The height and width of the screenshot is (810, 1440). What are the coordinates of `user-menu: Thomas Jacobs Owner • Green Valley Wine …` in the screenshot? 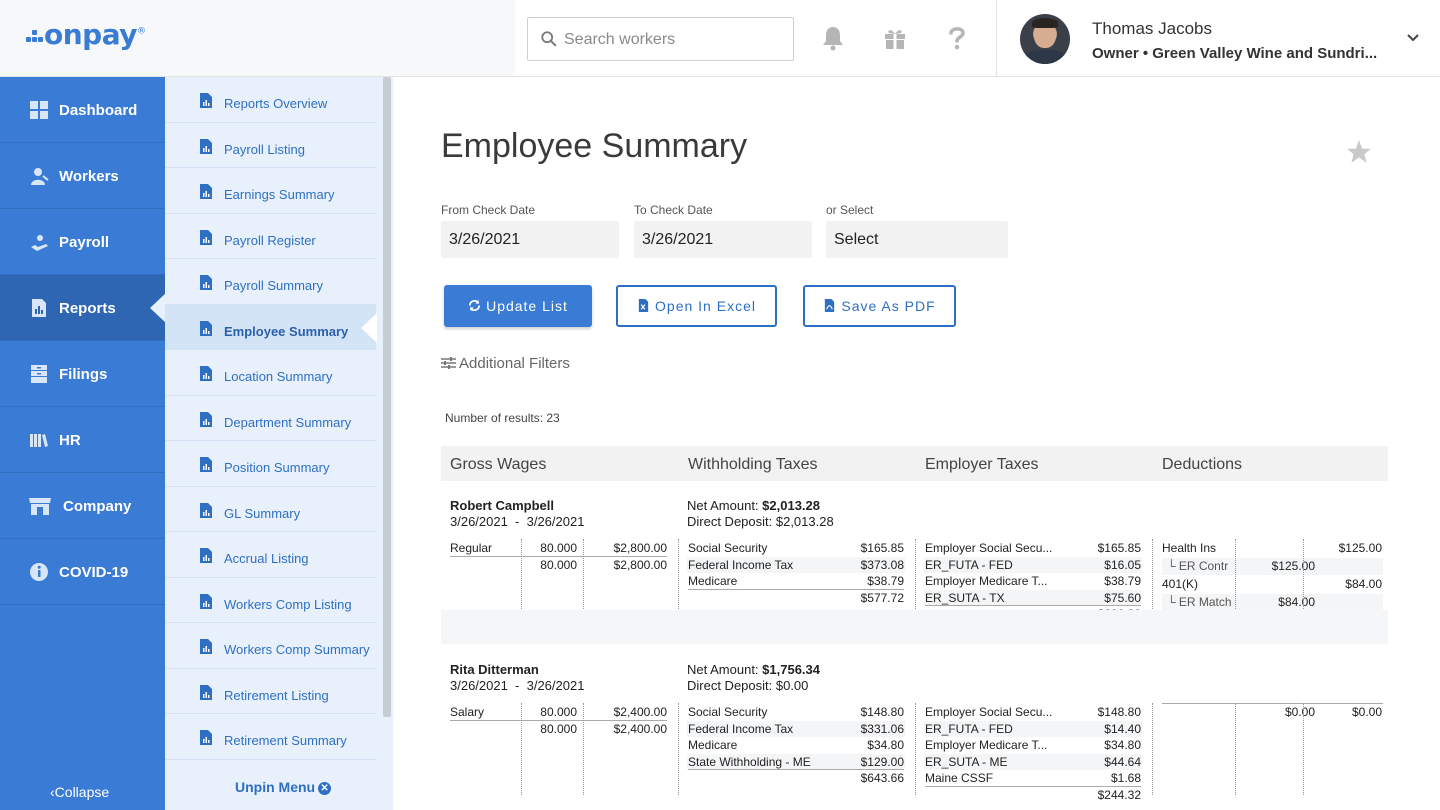 It's located at (1218, 38).